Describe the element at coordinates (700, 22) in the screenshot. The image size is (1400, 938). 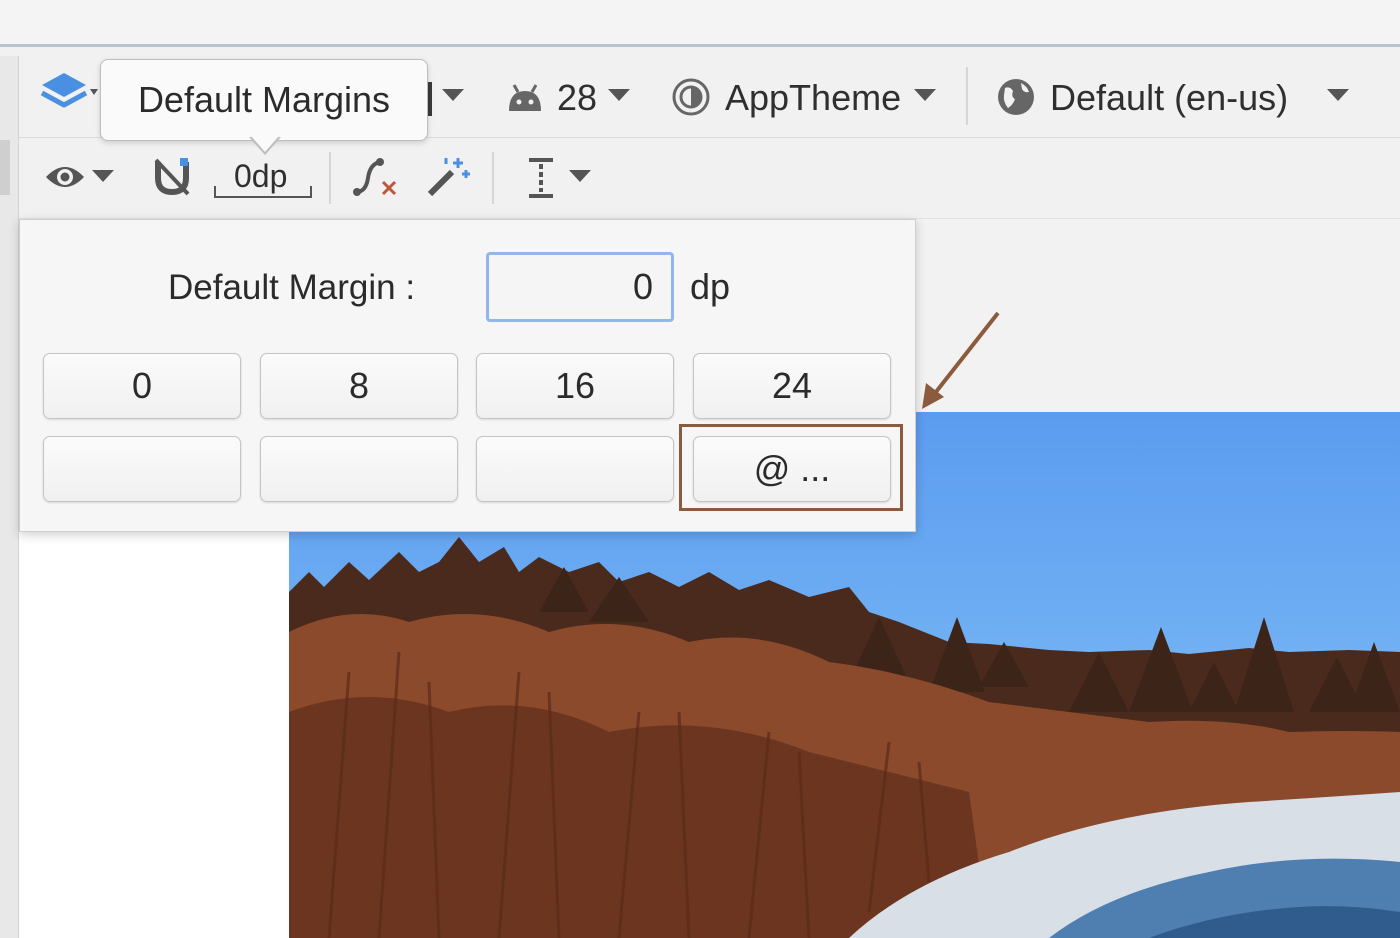
I see `window-title-bar` at that location.